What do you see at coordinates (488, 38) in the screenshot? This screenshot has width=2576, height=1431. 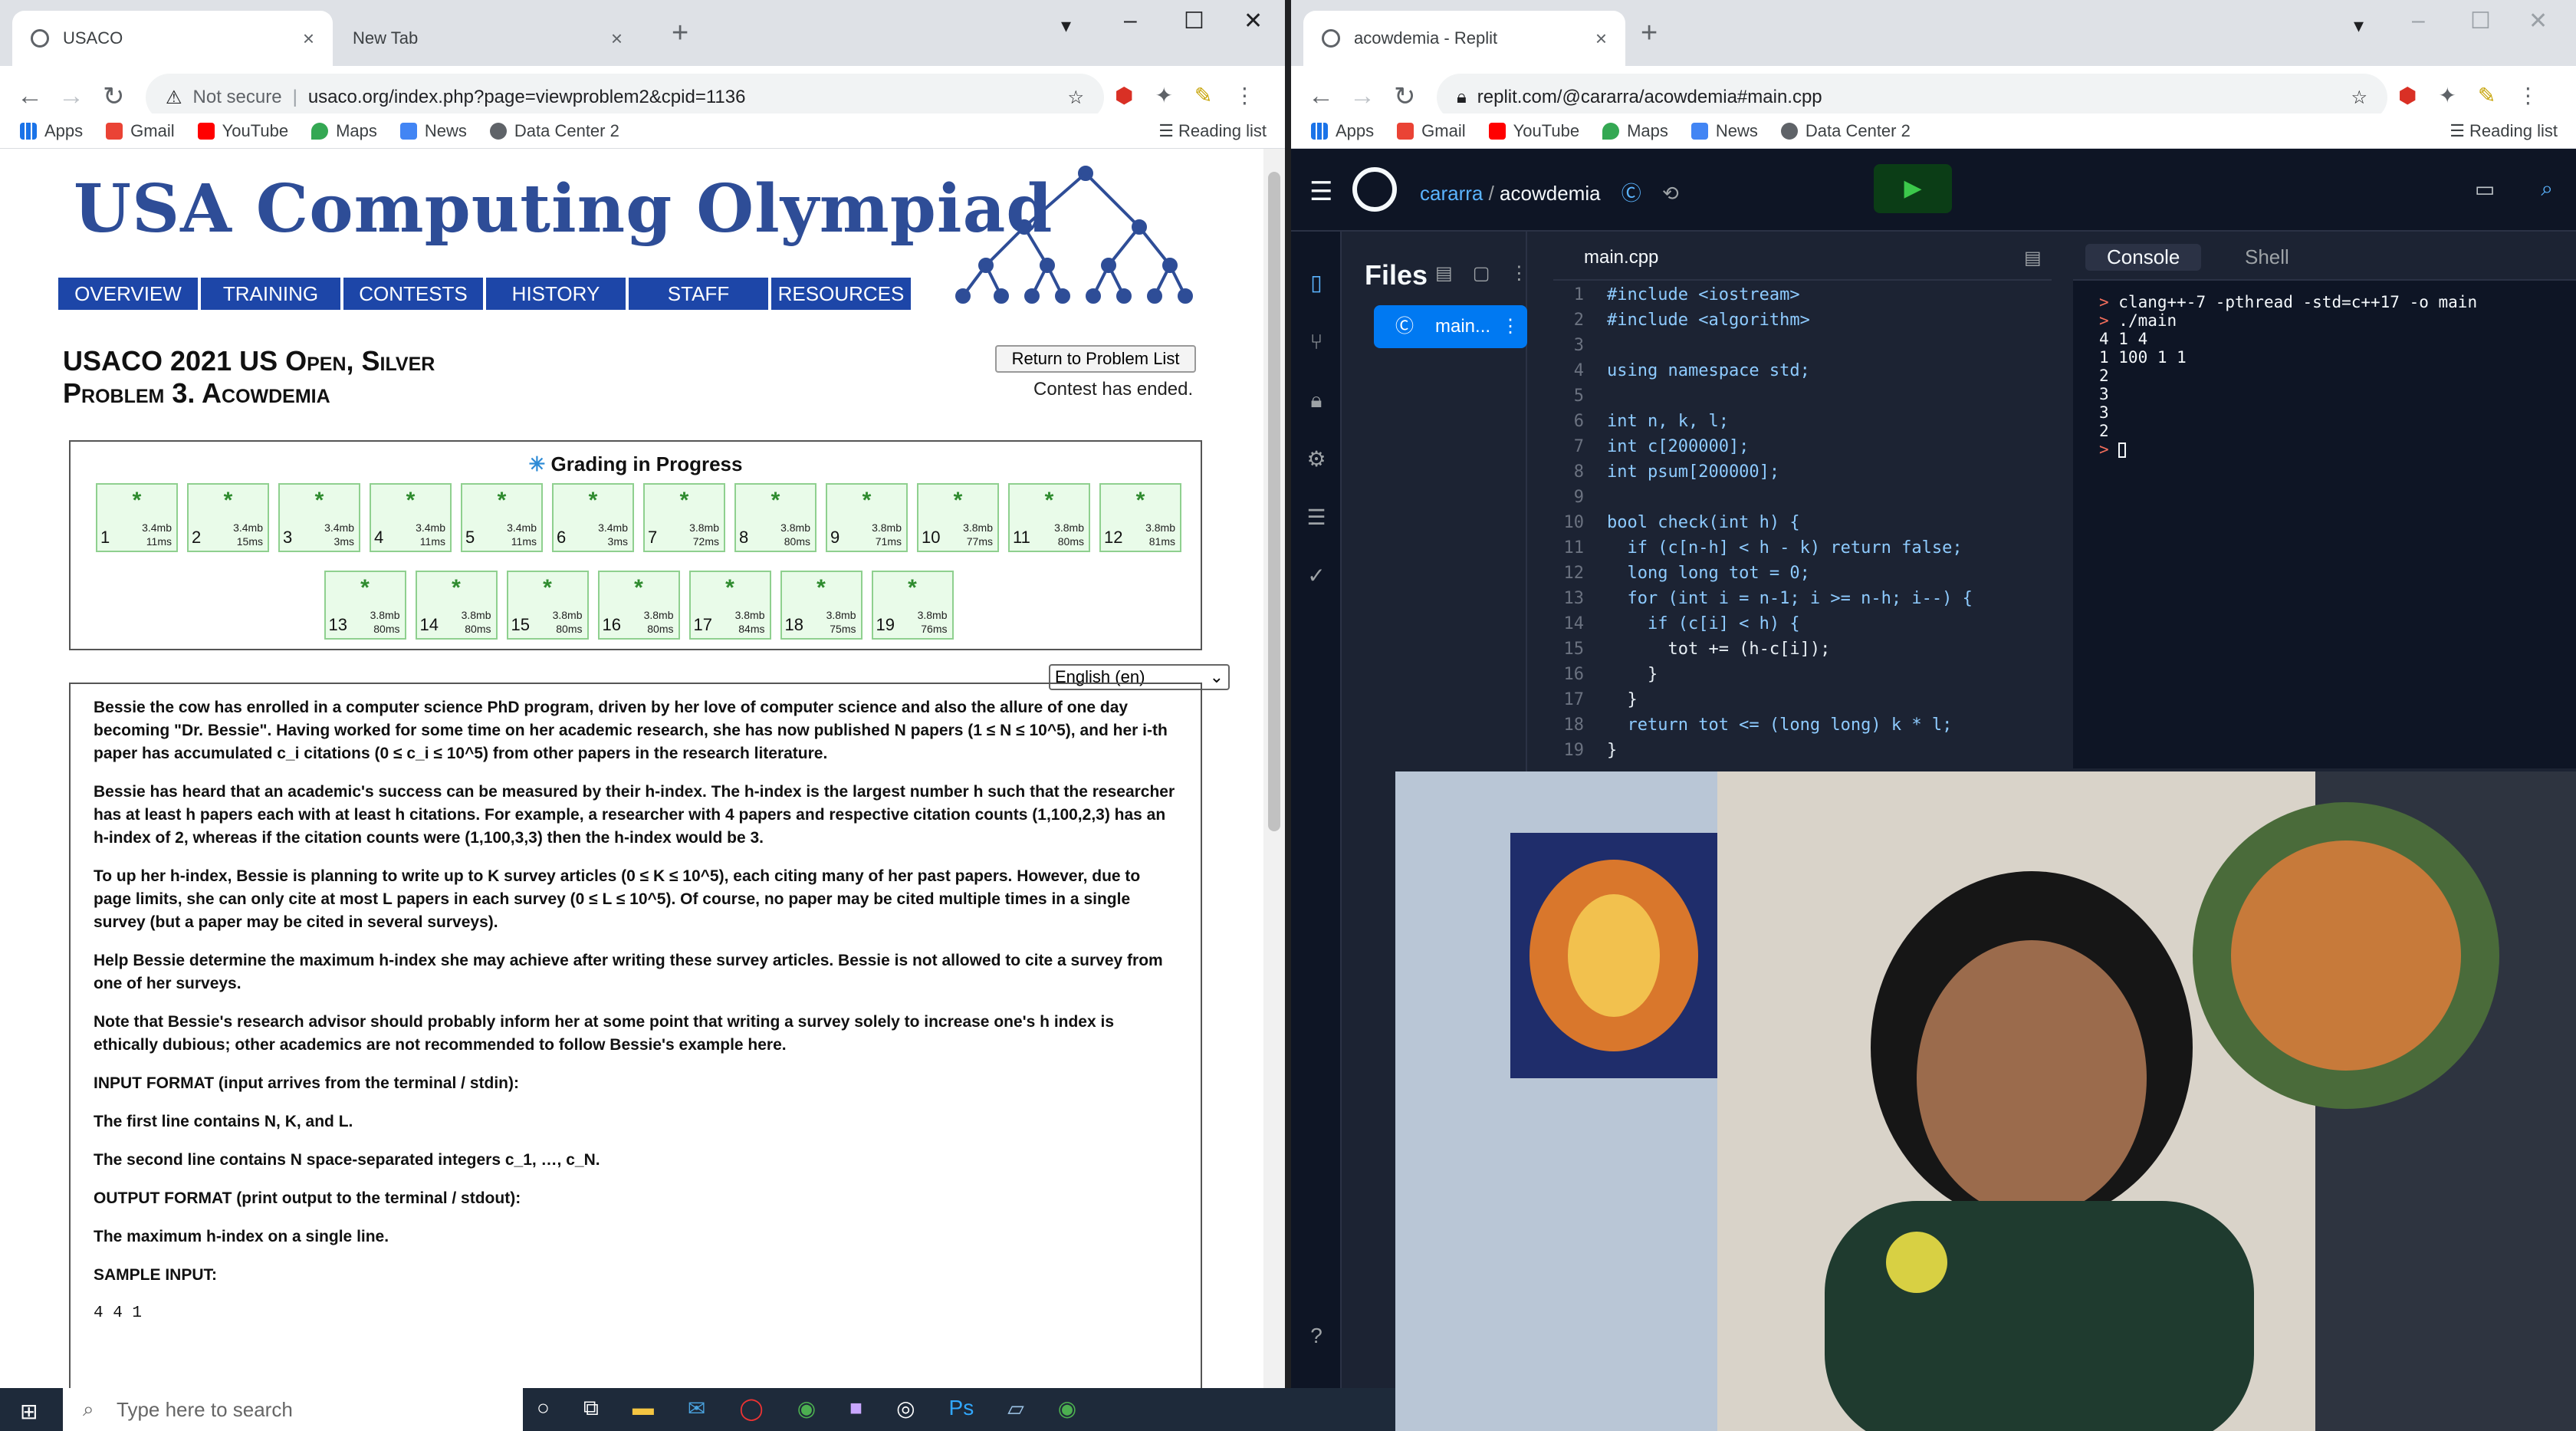 I see `tab-new-tab: New Tab ×` at bounding box center [488, 38].